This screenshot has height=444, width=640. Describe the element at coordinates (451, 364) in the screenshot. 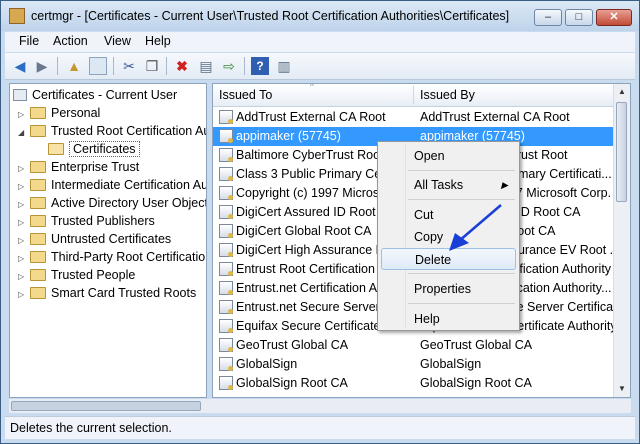

I see `issued-by-cell: GlobalSign` at that location.